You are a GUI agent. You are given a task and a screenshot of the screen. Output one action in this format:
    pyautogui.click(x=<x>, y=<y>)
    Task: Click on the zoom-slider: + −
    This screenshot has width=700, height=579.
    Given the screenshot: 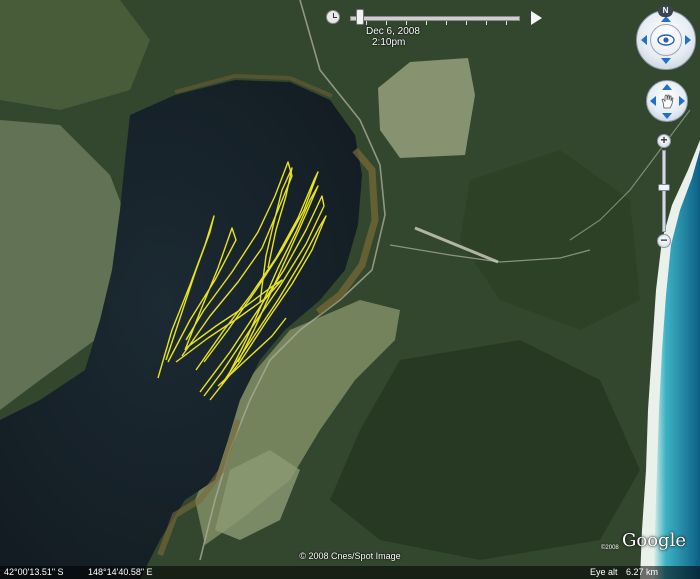 What is the action you would take?
    pyautogui.click(x=664, y=191)
    